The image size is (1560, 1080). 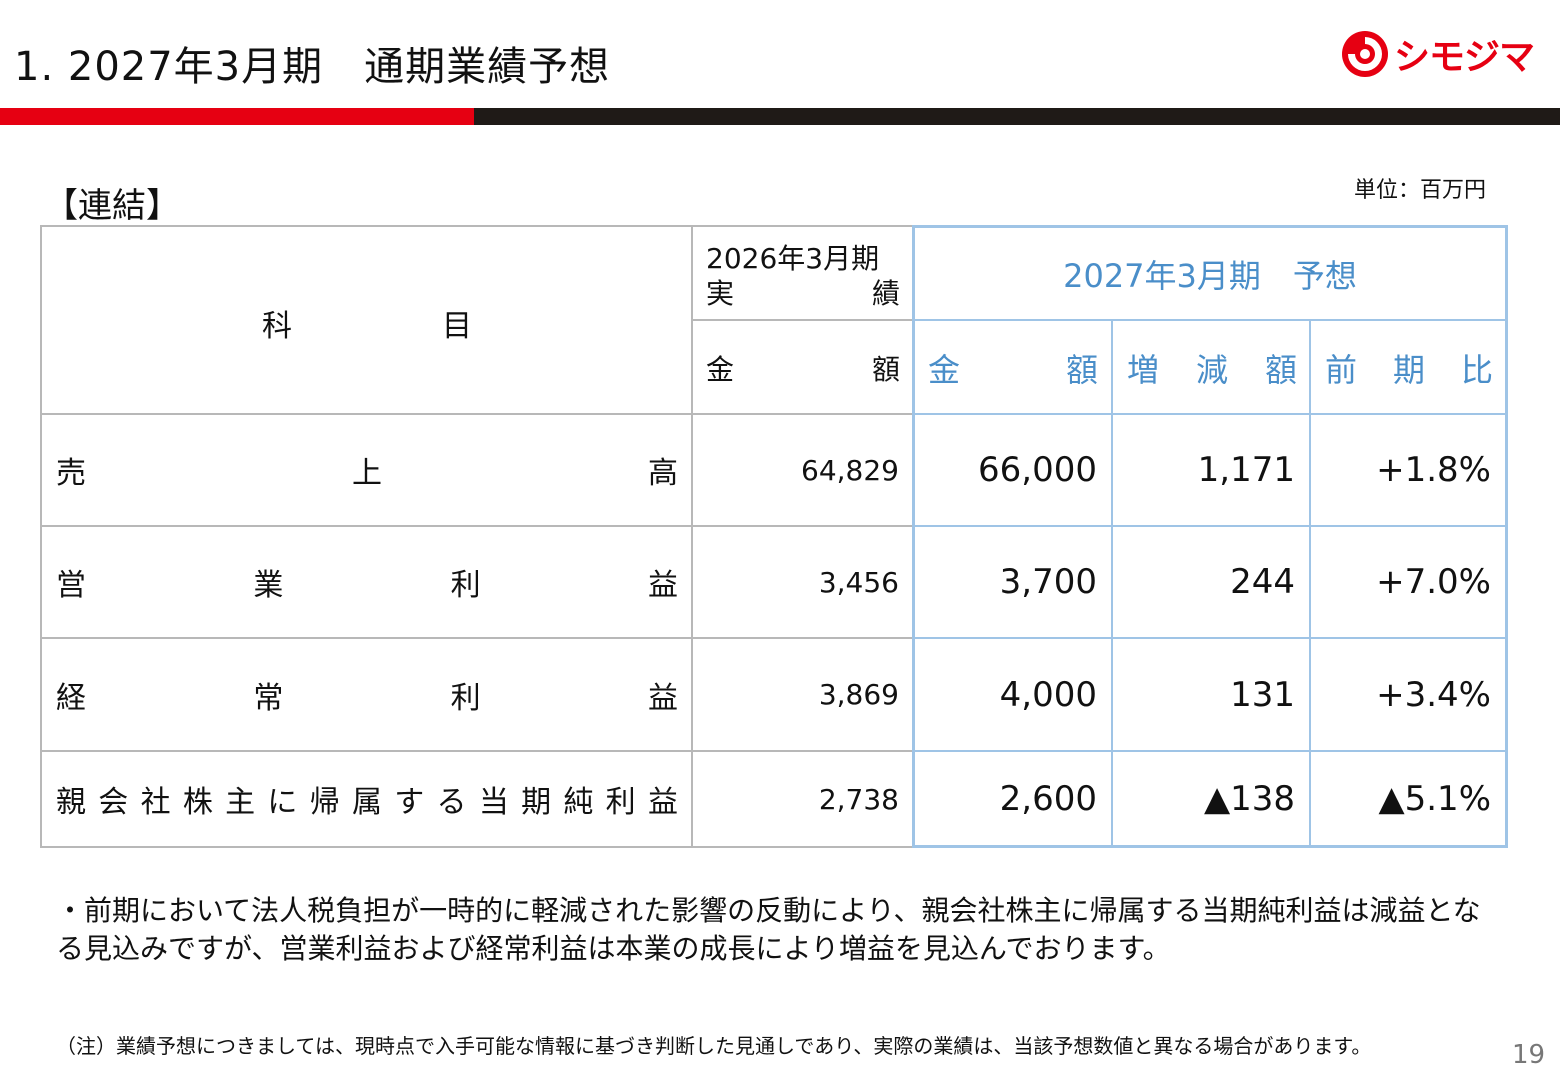 What do you see at coordinates (1365, 54) in the screenshot?
I see `spiral-logo-icon` at bounding box center [1365, 54].